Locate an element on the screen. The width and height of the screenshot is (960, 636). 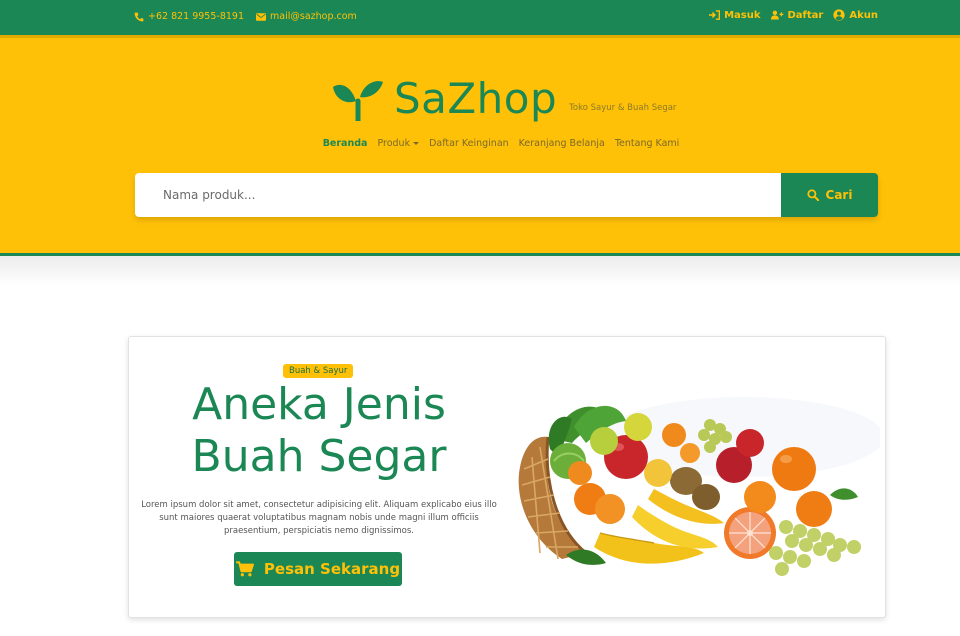
email-text: mail@sazhop.com is located at coordinates (313, 16).